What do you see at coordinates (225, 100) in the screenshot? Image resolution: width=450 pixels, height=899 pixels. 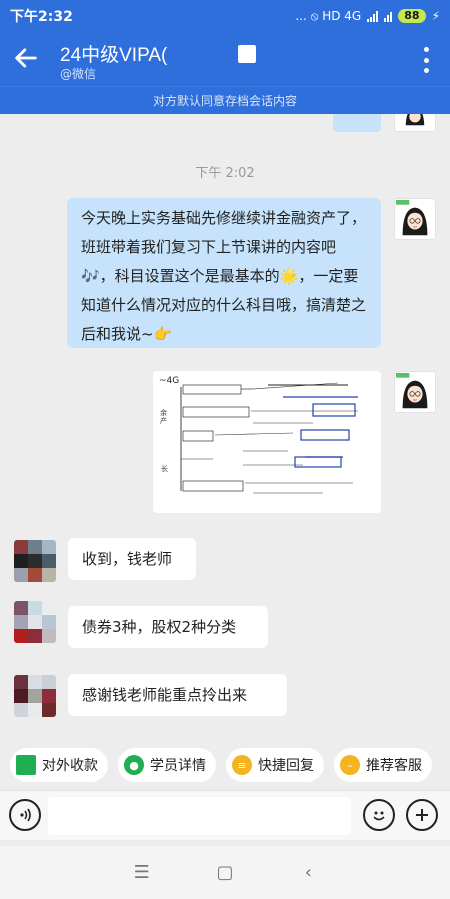 I see `consent-banner: 对方默认同意存档会话内容` at bounding box center [225, 100].